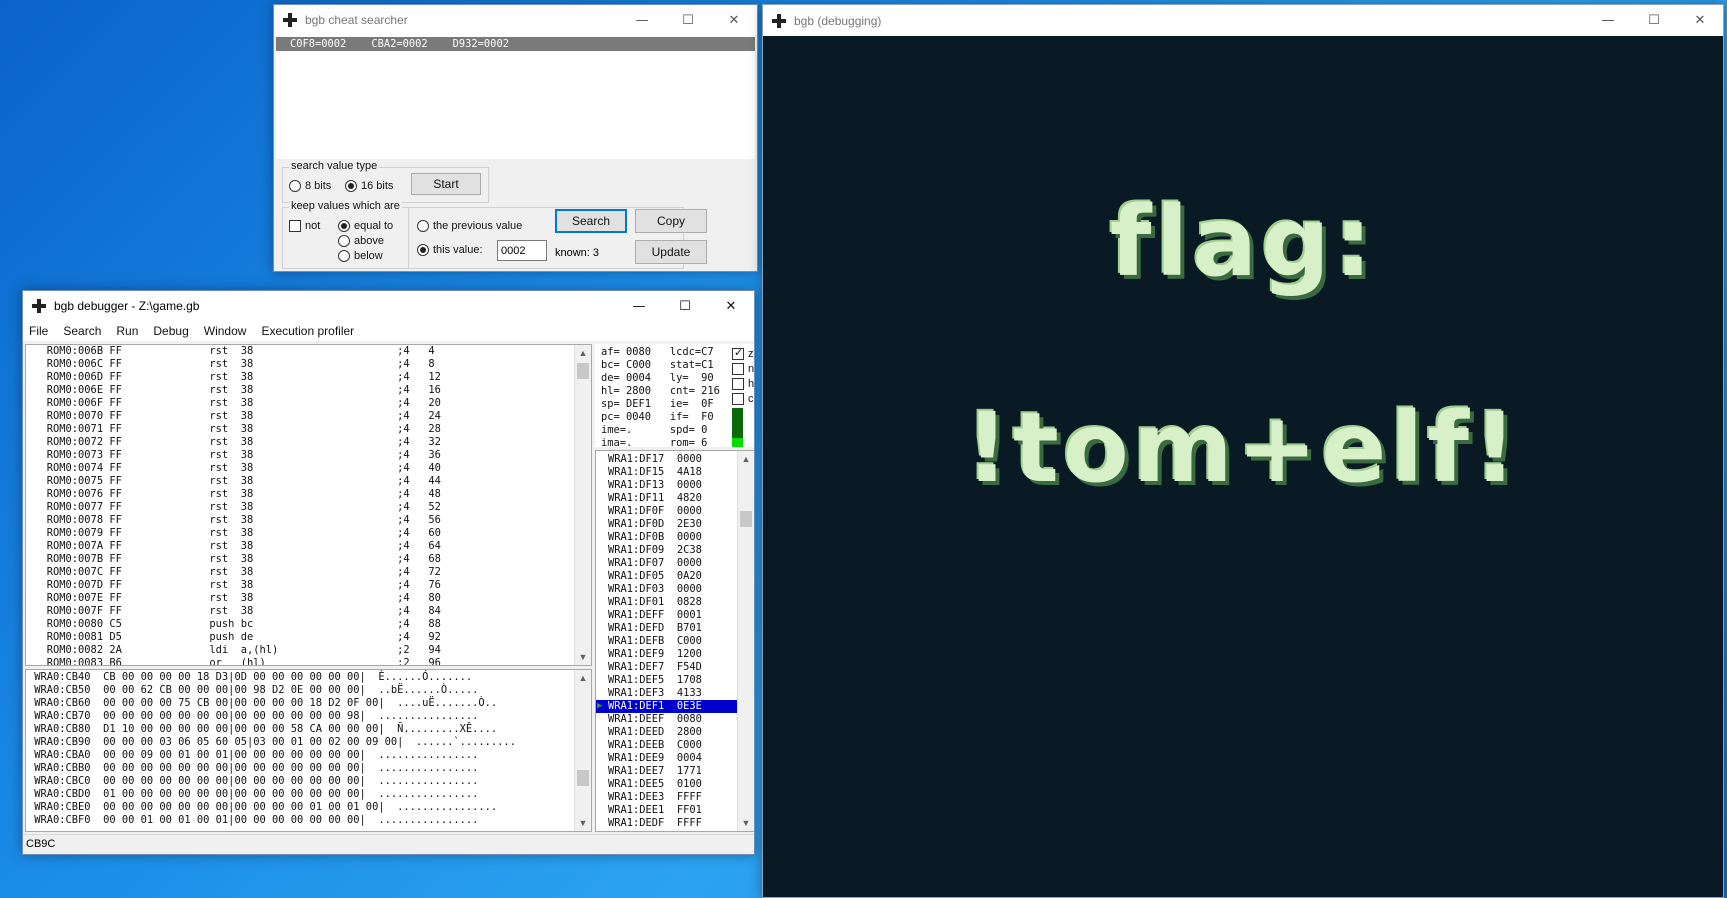 This screenshot has width=1727, height=898. I want to click on register-line: ime=. spd= 0, so click(660, 430).